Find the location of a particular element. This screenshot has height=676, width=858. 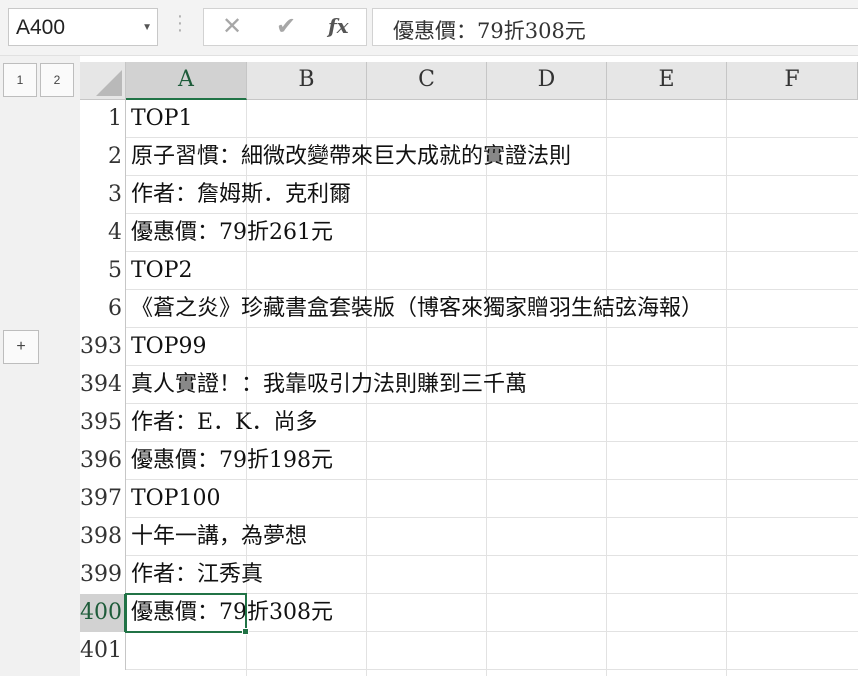

row-header: 4 is located at coordinates (103, 233).